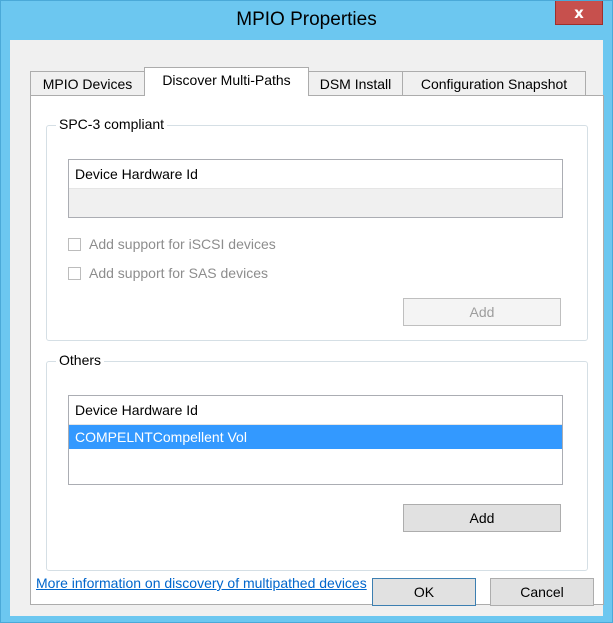  I want to click on tab-discover-multi-paths: Discover Multi-Paths, so click(226, 81).